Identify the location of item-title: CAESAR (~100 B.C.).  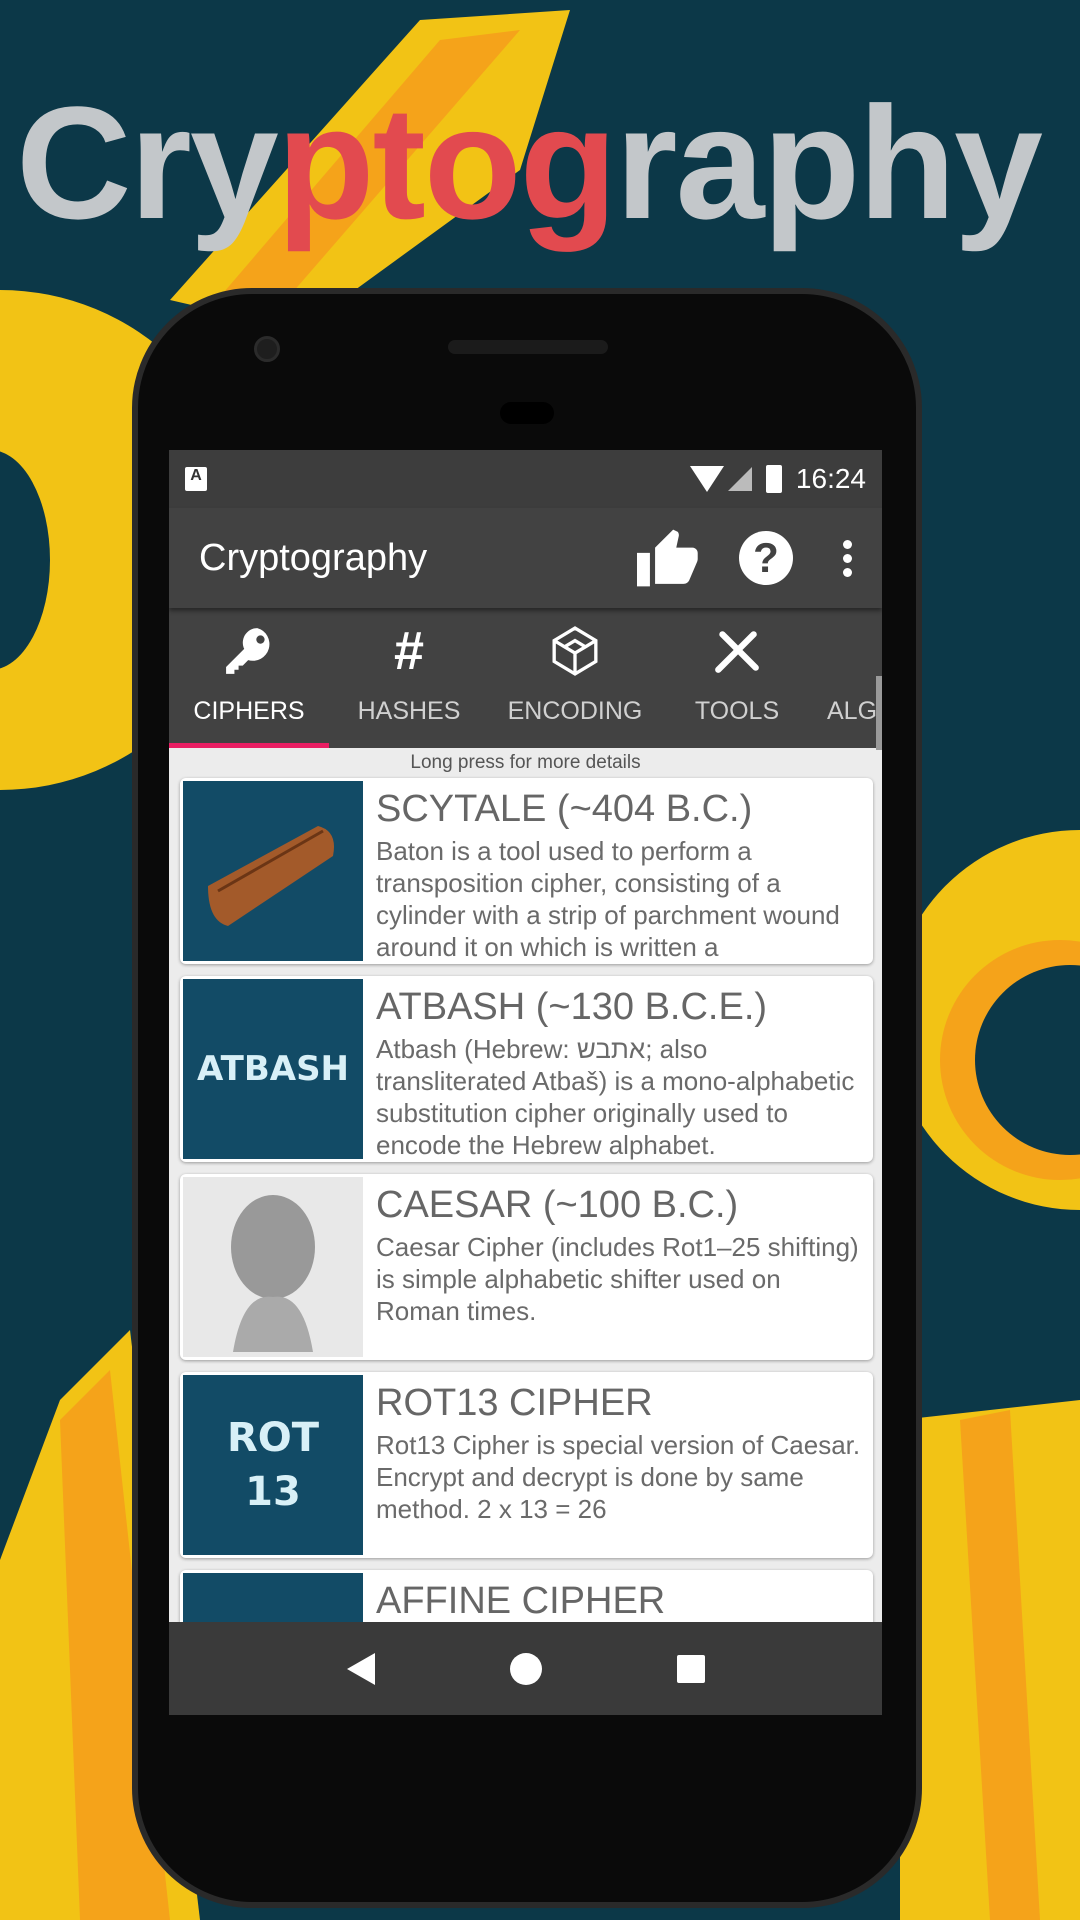
(557, 1205).